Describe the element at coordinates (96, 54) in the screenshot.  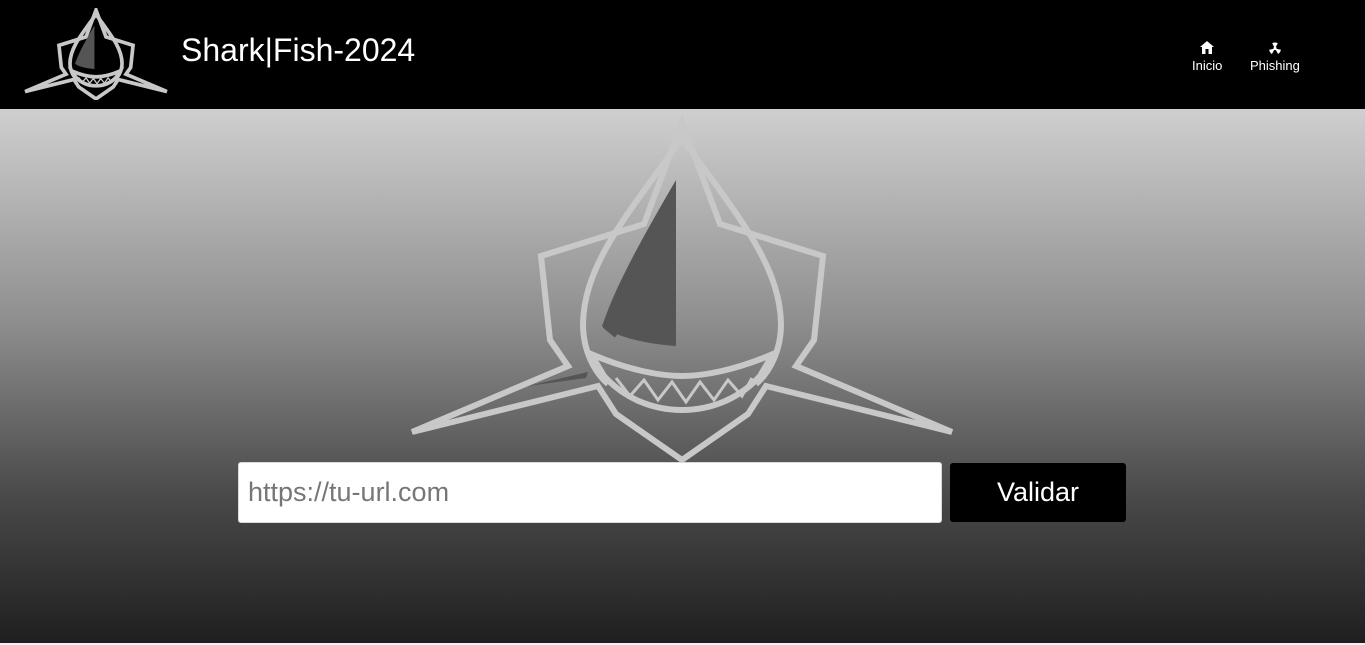
I see `shark-logo-icon` at that location.